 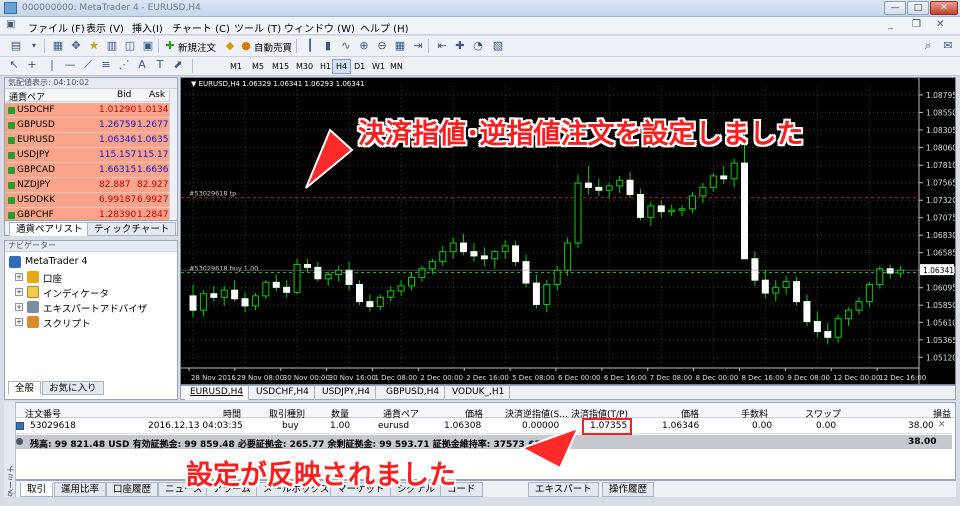 What do you see at coordinates (581, 134) in the screenshot?
I see `annotation-top: 決済指値･逆指値注文を設定しました` at bounding box center [581, 134].